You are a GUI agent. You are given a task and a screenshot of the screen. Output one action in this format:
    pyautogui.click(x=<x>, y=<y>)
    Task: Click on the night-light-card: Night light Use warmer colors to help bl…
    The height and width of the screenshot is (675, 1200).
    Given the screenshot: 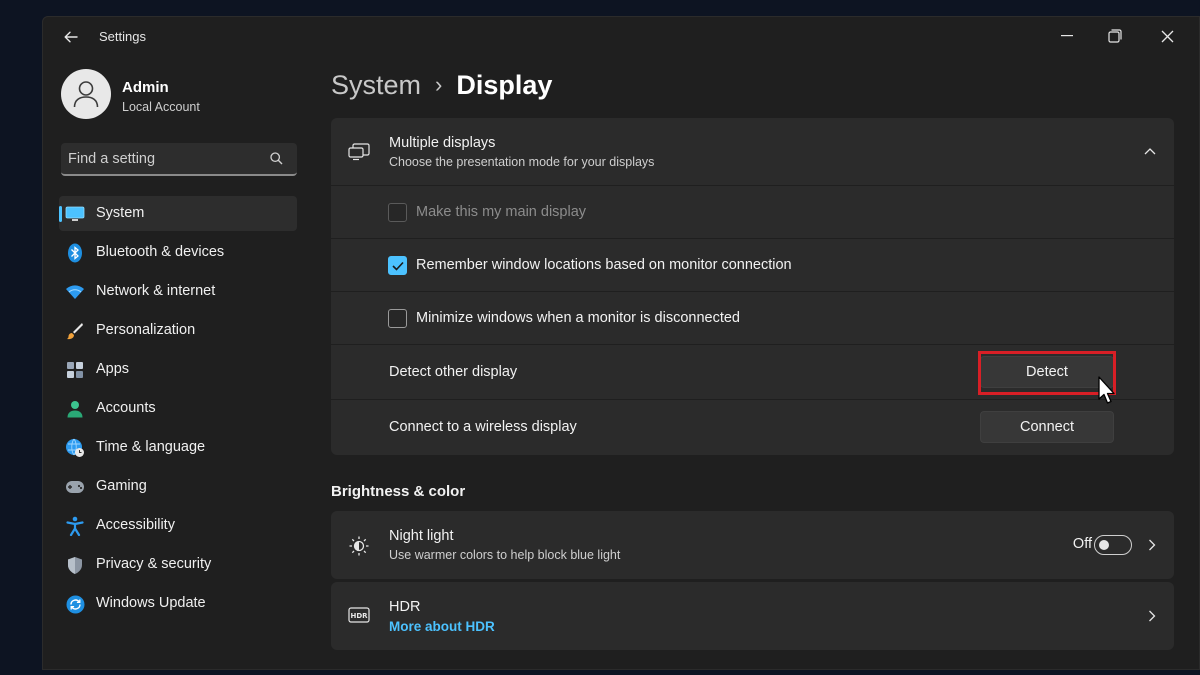 What is the action you would take?
    pyautogui.click(x=752, y=545)
    